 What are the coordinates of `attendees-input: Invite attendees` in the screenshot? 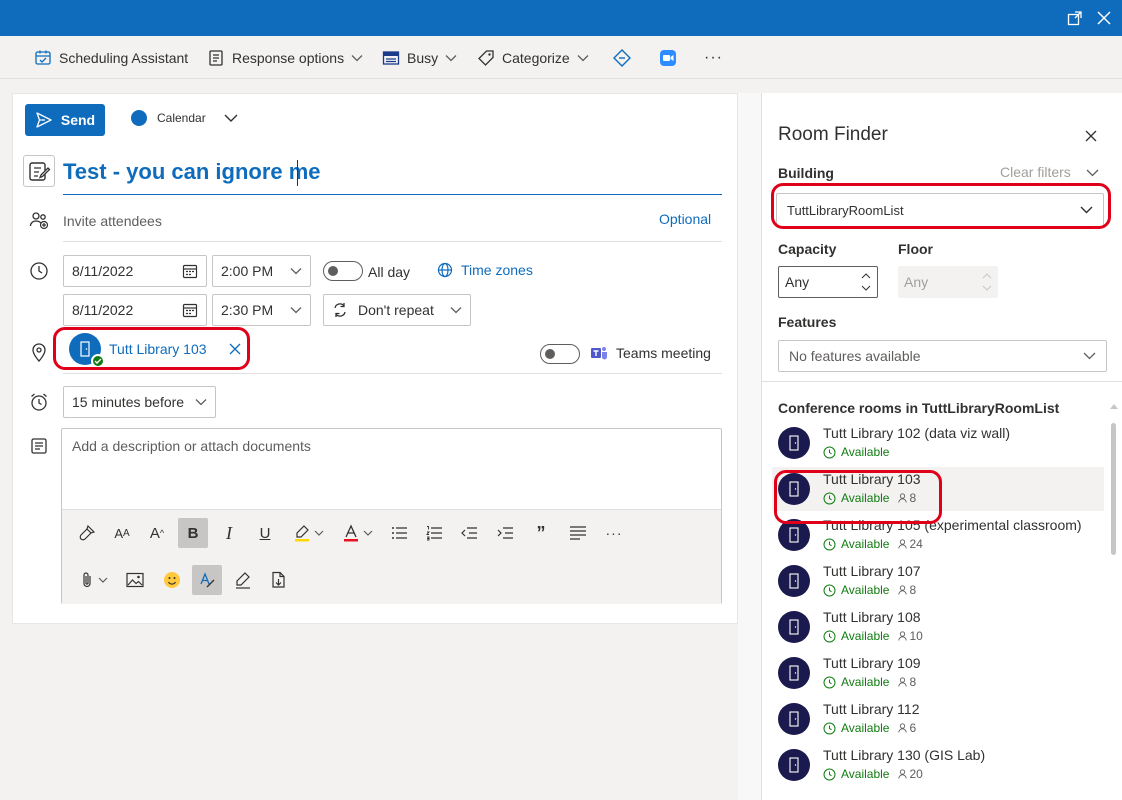 It's located at (112, 221).